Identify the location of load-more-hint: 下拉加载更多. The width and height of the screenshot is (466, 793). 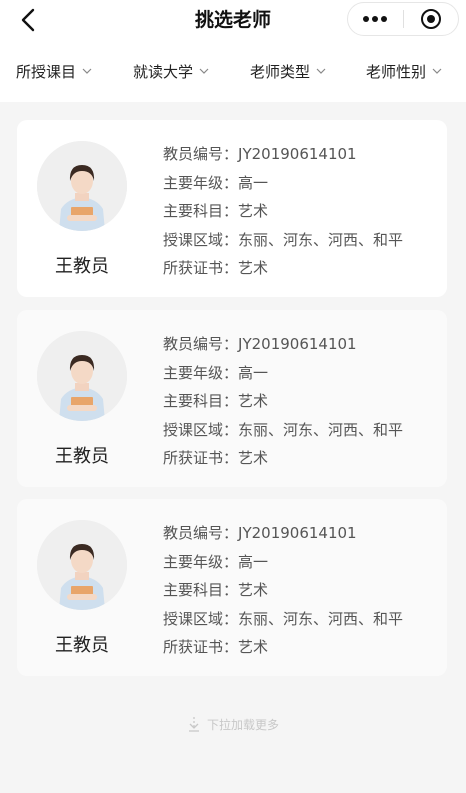
(233, 724).